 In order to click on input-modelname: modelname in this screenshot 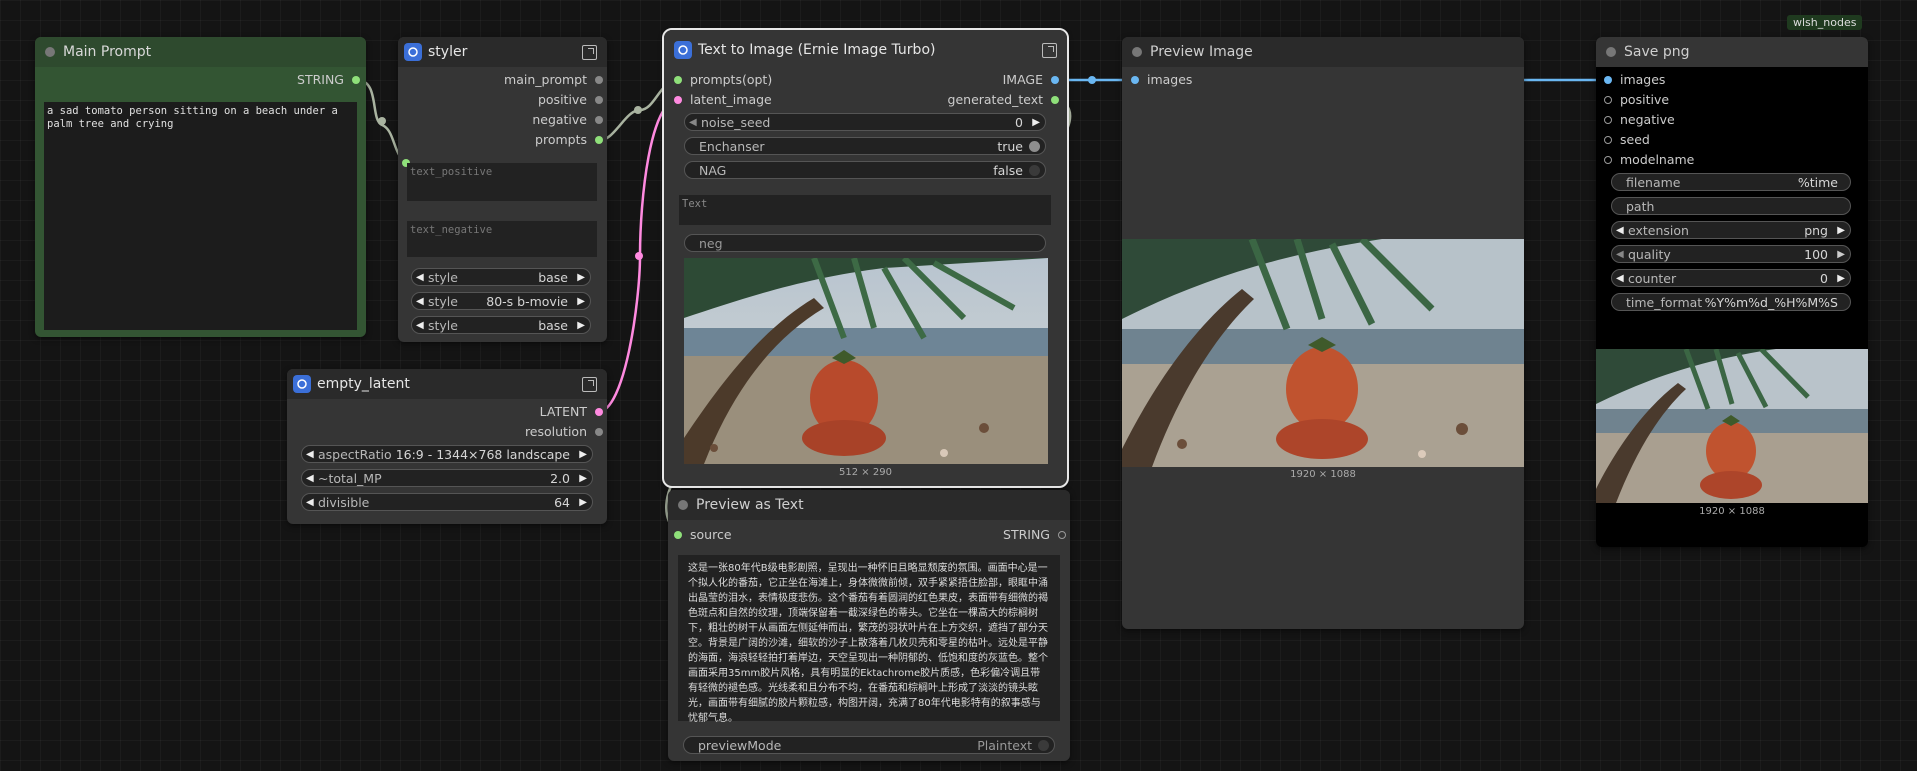, I will do `click(1649, 160)`.